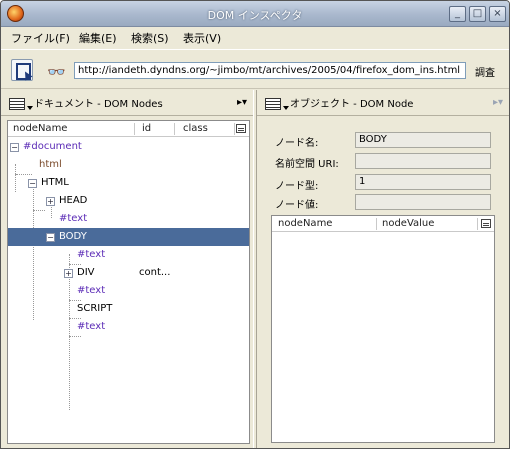 The width and height of the screenshot is (510, 449). Describe the element at coordinates (95, 308) in the screenshot. I see `node-name: SCRIPT` at that location.